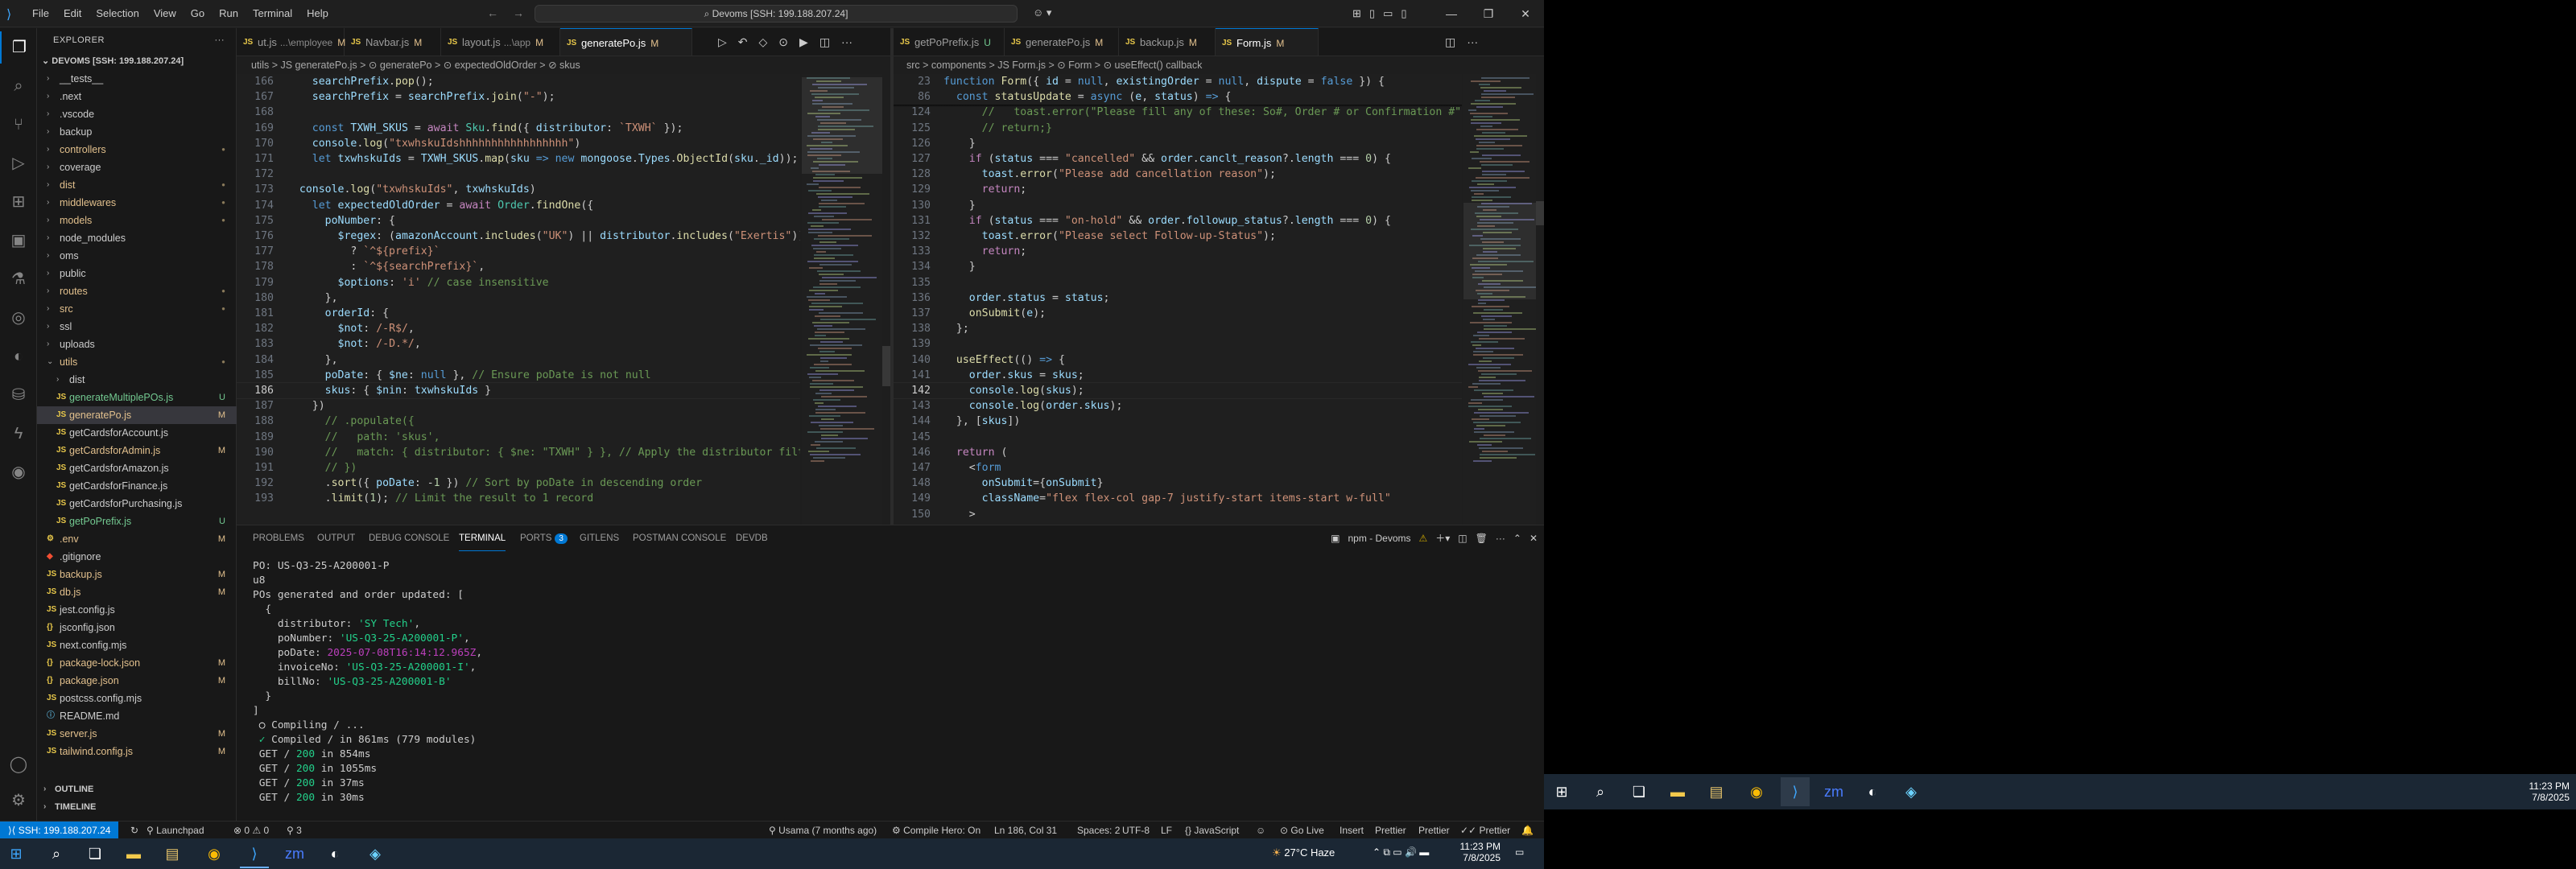 The width and height of the screenshot is (2576, 869). I want to click on code-line: 141 order.skus = skus;, so click(1178, 375).